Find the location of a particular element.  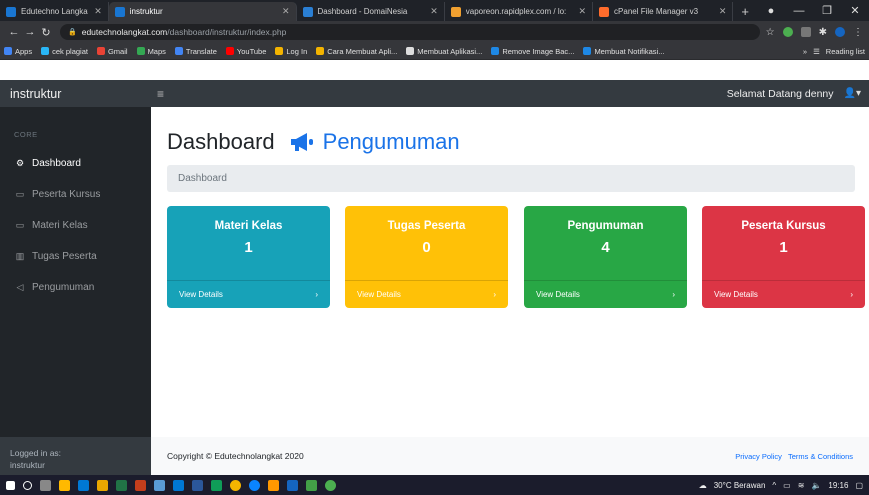

browser-tab: vaporeon.rapidplex.com / lo: ✕ is located at coordinates (519, 11).